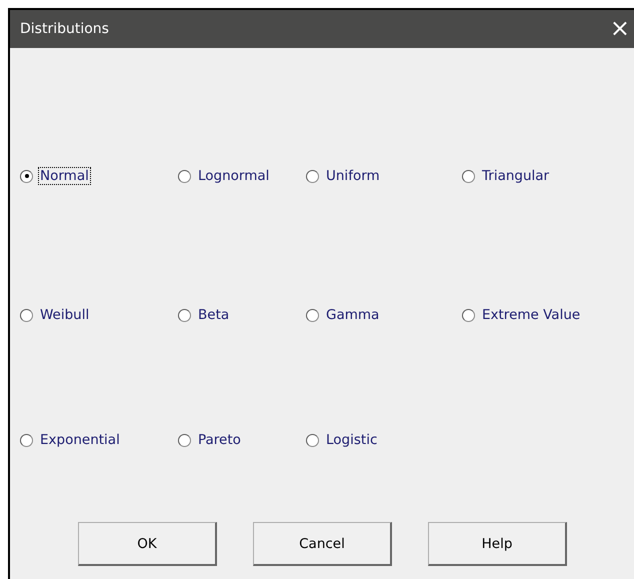 Image resolution: width=634 pixels, height=579 pixels. Describe the element at coordinates (542, 315) in the screenshot. I see `radio-option: Extreme Value` at that location.